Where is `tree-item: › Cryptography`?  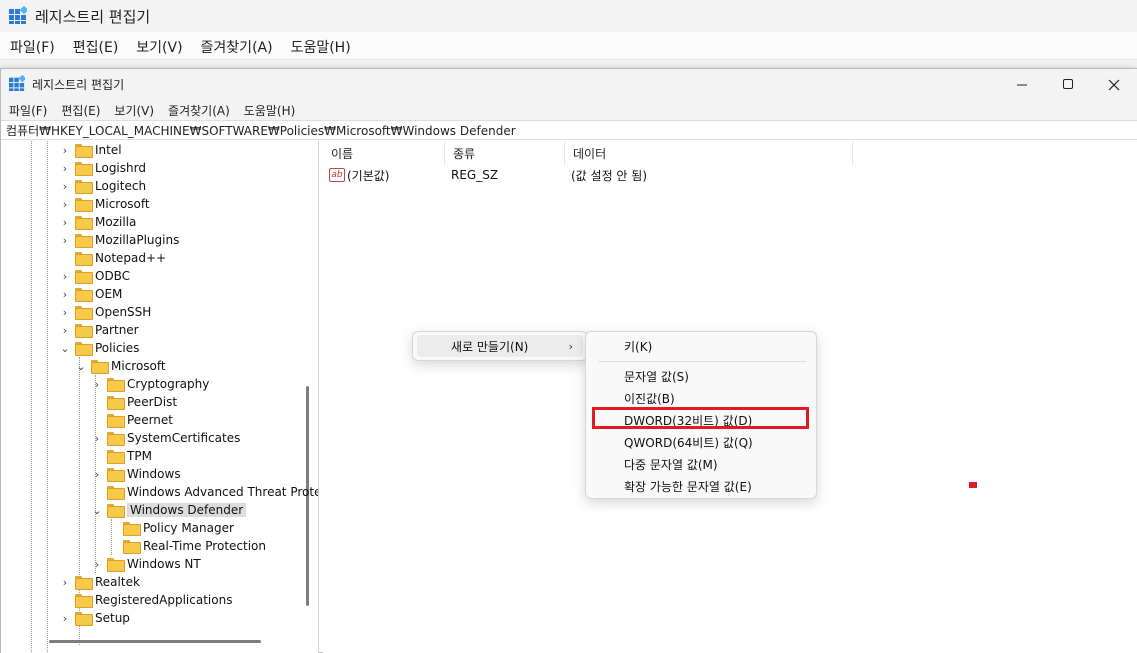
tree-item: › Cryptography is located at coordinates (150, 384).